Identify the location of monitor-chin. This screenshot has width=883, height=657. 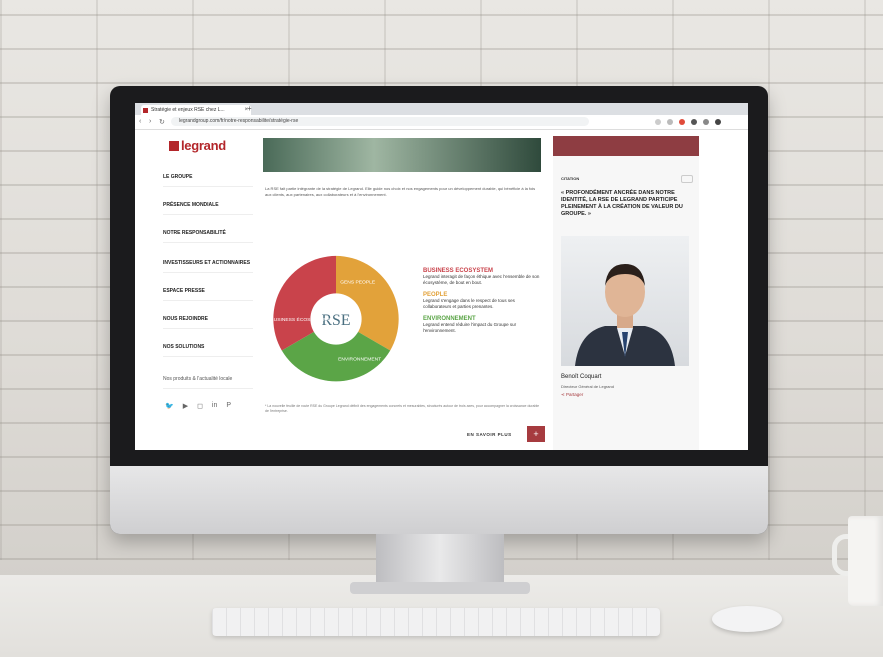
(439, 500).